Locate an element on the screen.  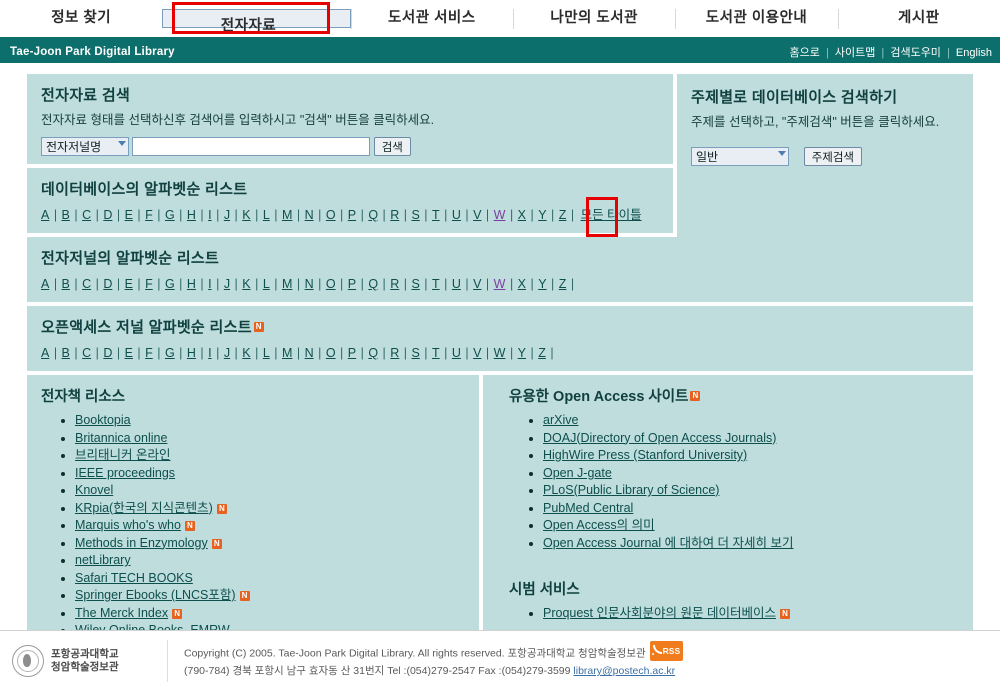
resource-link: Booktopia is located at coordinates (103, 420).